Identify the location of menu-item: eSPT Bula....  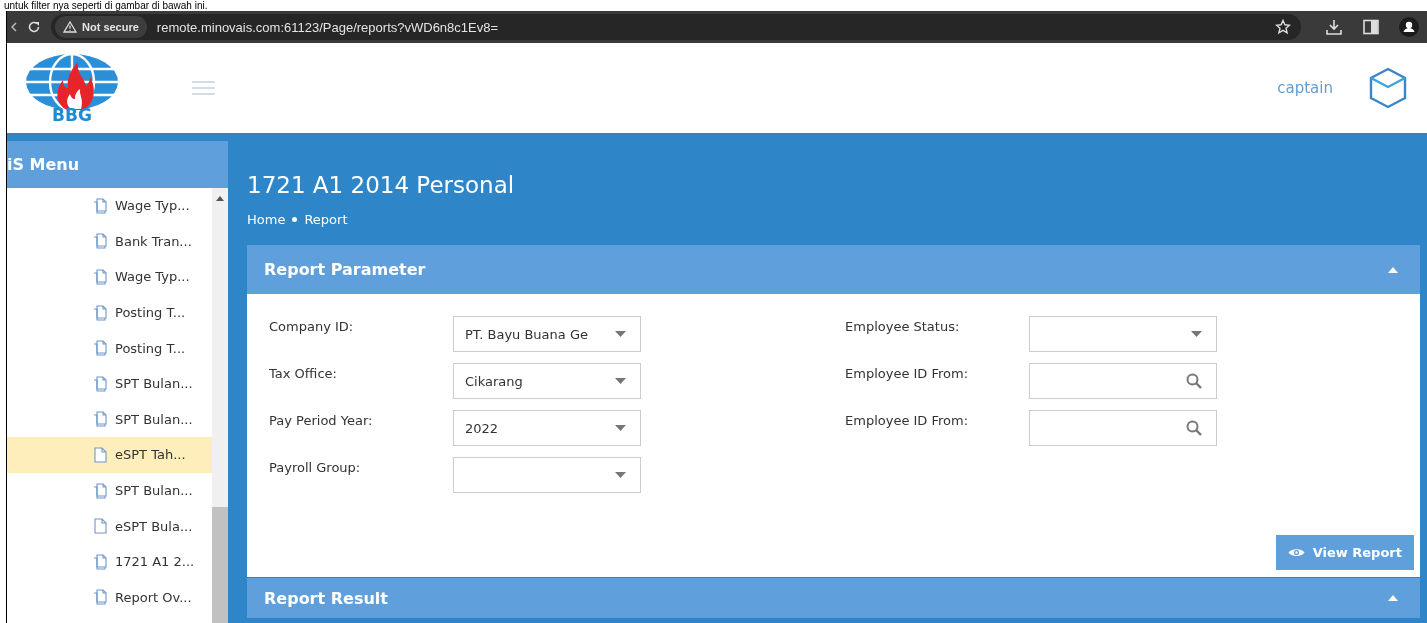
(109, 526).